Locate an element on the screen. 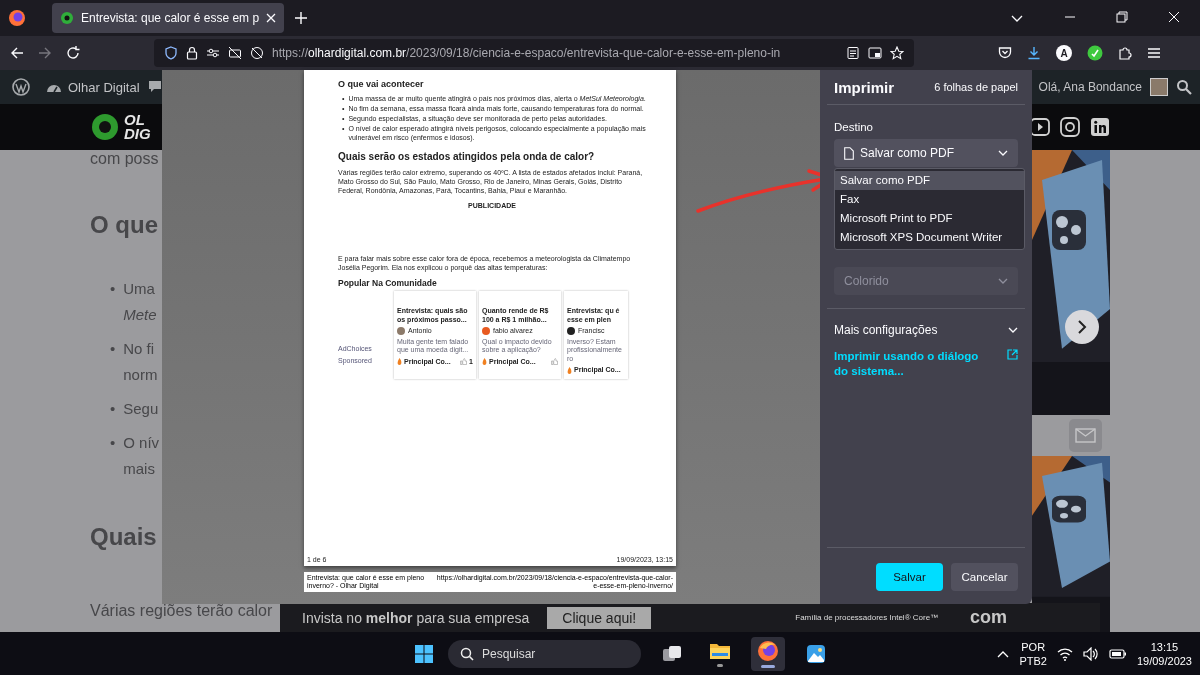 The width and height of the screenshot is (1200, 675). forward-arrow-icon is located at coordinates (45, 53).